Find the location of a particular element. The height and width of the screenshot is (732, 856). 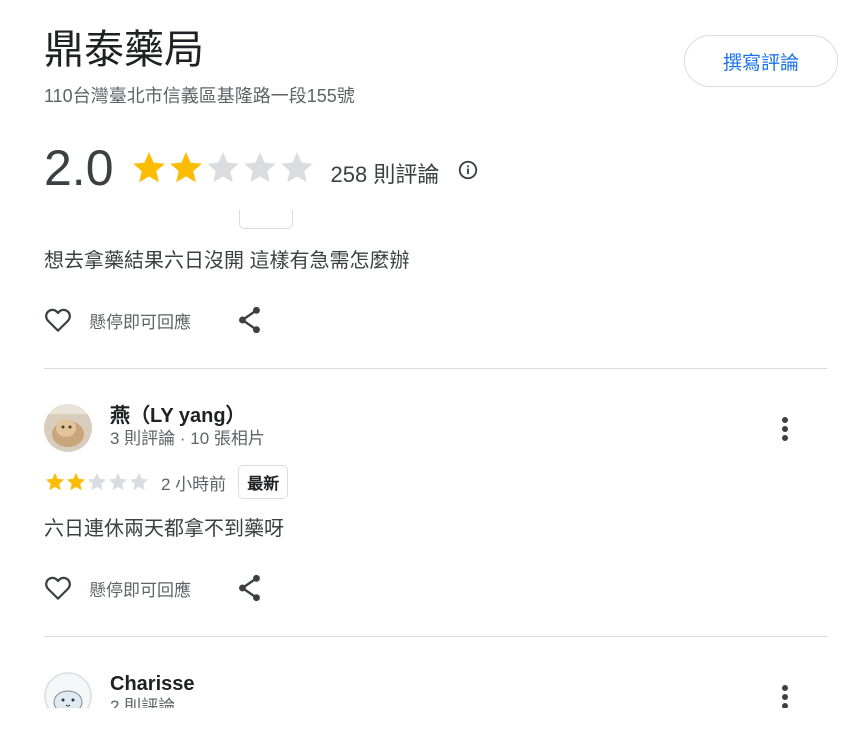

review-rating-line: 2 小時前 最新 is located at coordinates (166, 482).